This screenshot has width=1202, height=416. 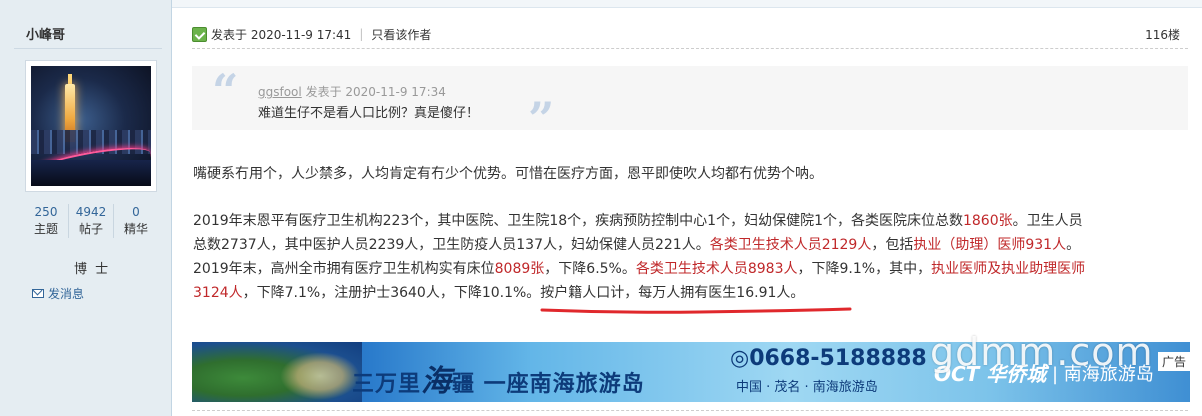 What do you see at coordinates (690, 410) in the screenshot?
I see `bottom-divider` at bounding box center [690, 410].